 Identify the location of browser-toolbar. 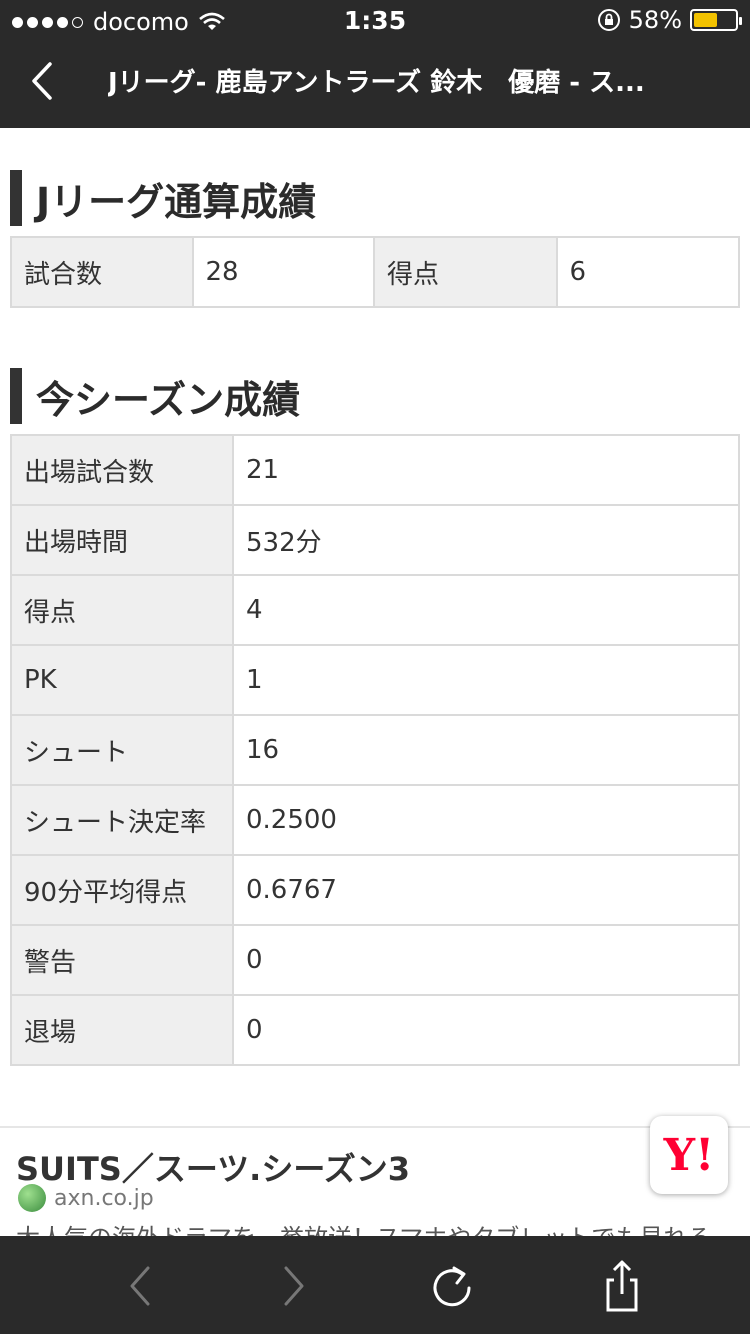
(375, 1285).